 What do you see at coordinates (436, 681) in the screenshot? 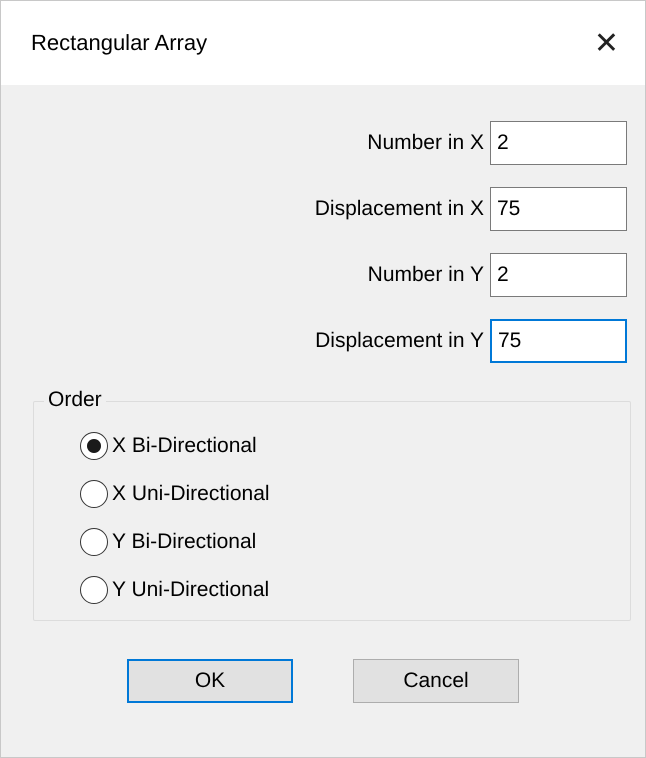
I see `dialog-button: Cancel` at bounding box center [436, 681].